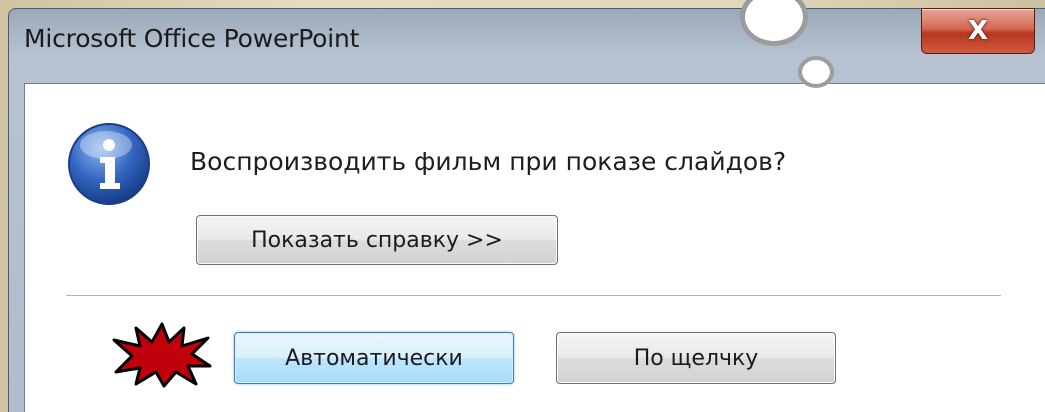 Image resolution: width=1045 pixels, height=412 pixels. Describe the element at coordinates (696, 358) in the screenshot. I see `on-click-button: По щелчку` at that location.